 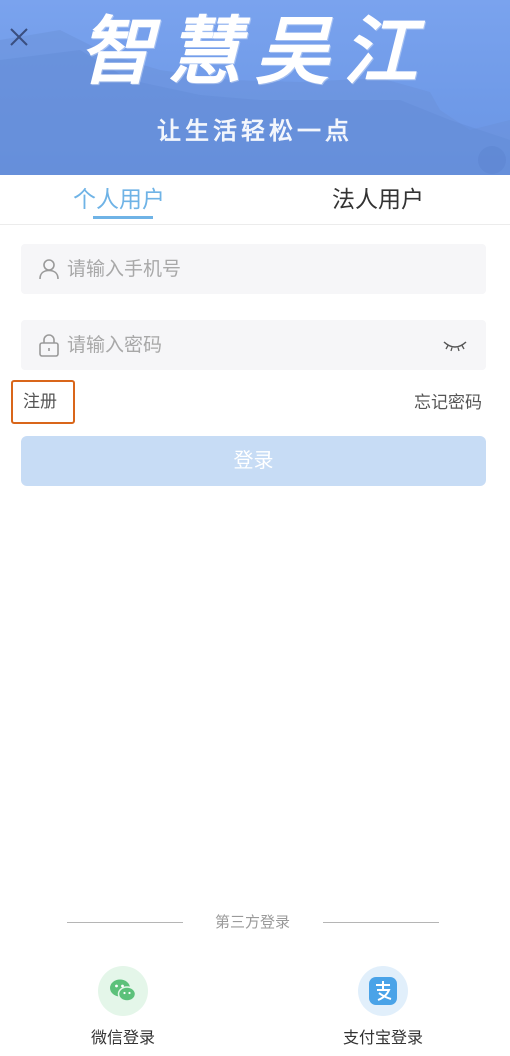 I want to click on password-field, so click(x=253, y=345).